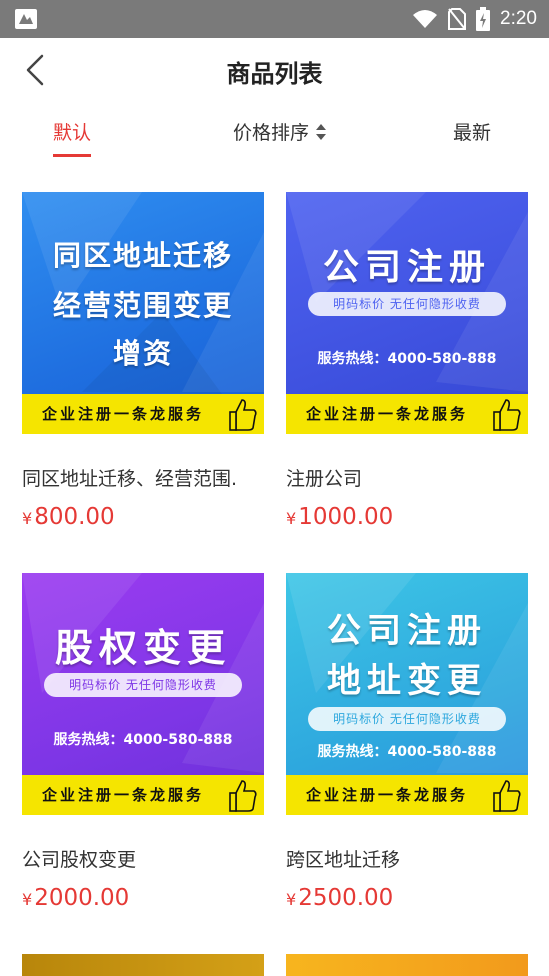  What do you see at coordinates (457, 19) in the screenshot?
I see `no-sim-icon` at bounding box center [457, 19].